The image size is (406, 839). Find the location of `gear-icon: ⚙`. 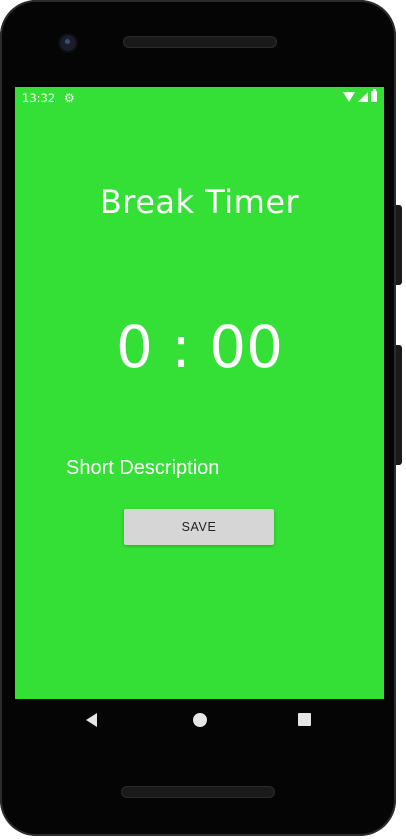

gear-icon: ⚙ is located at coordinates (69, 98).